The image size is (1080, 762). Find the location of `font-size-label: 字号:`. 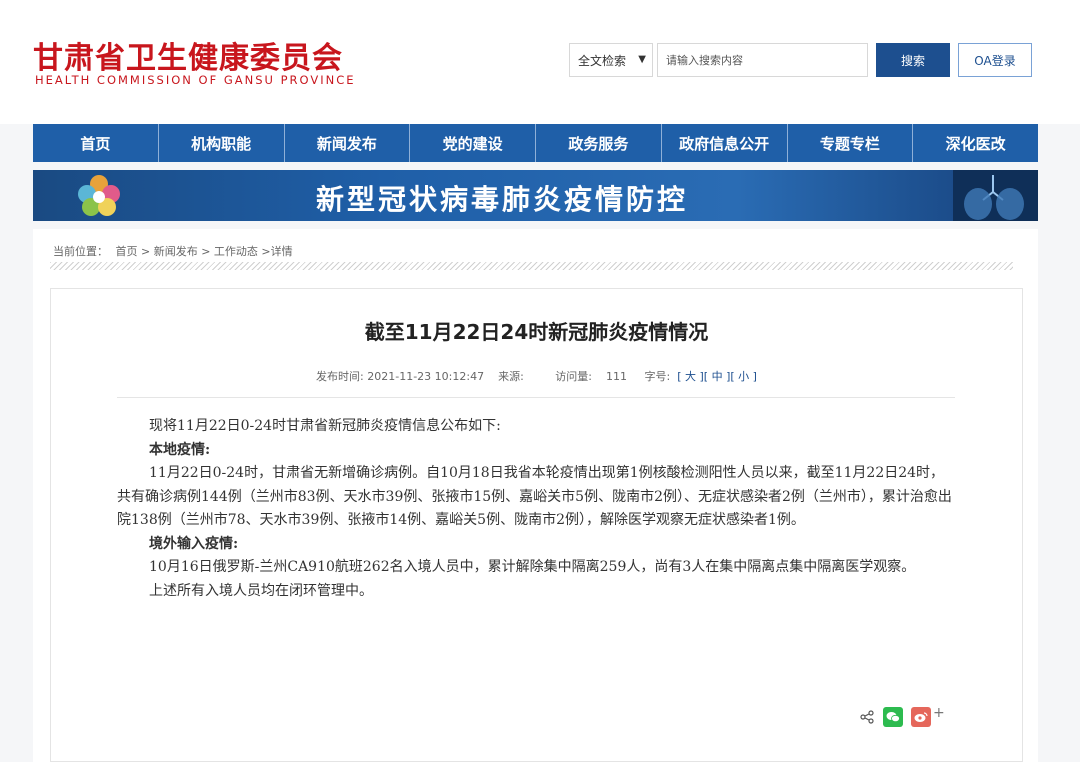

font-size-label: 字号: is located at coordinates (657, 376).